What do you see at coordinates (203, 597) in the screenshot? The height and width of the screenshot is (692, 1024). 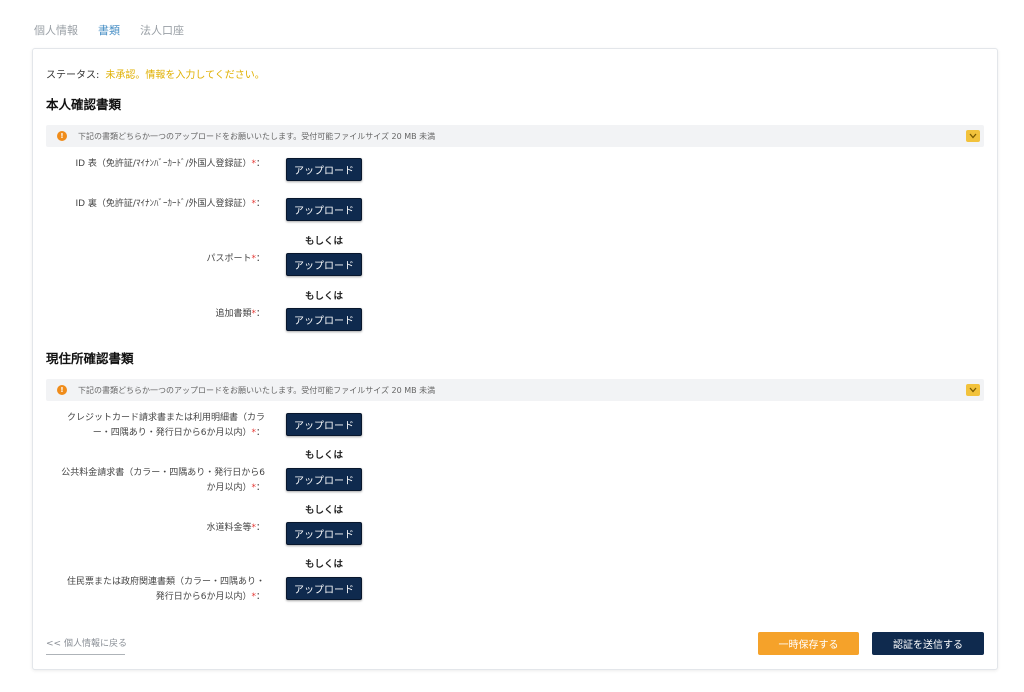 I see `resident-record-label-line2: 発行日から6か月以内）` at bounding box center [203, 597].